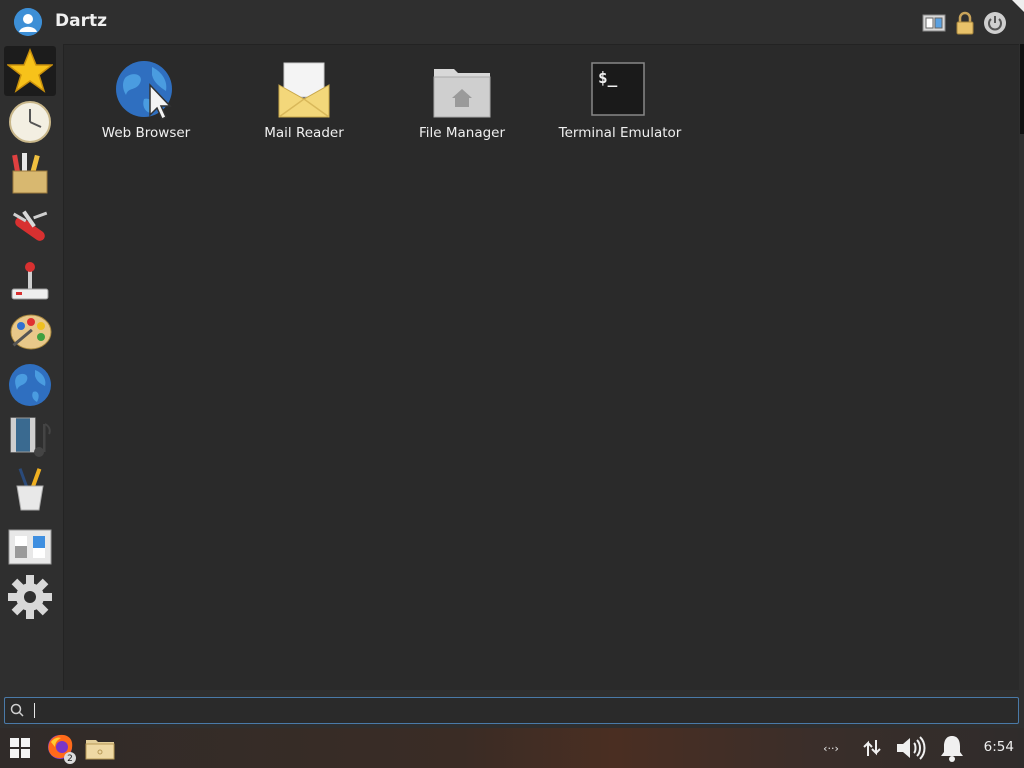 This screenshot has height=768, width=1024. I want to click on favorite-file-manager: File Manager, so click(462, 100).